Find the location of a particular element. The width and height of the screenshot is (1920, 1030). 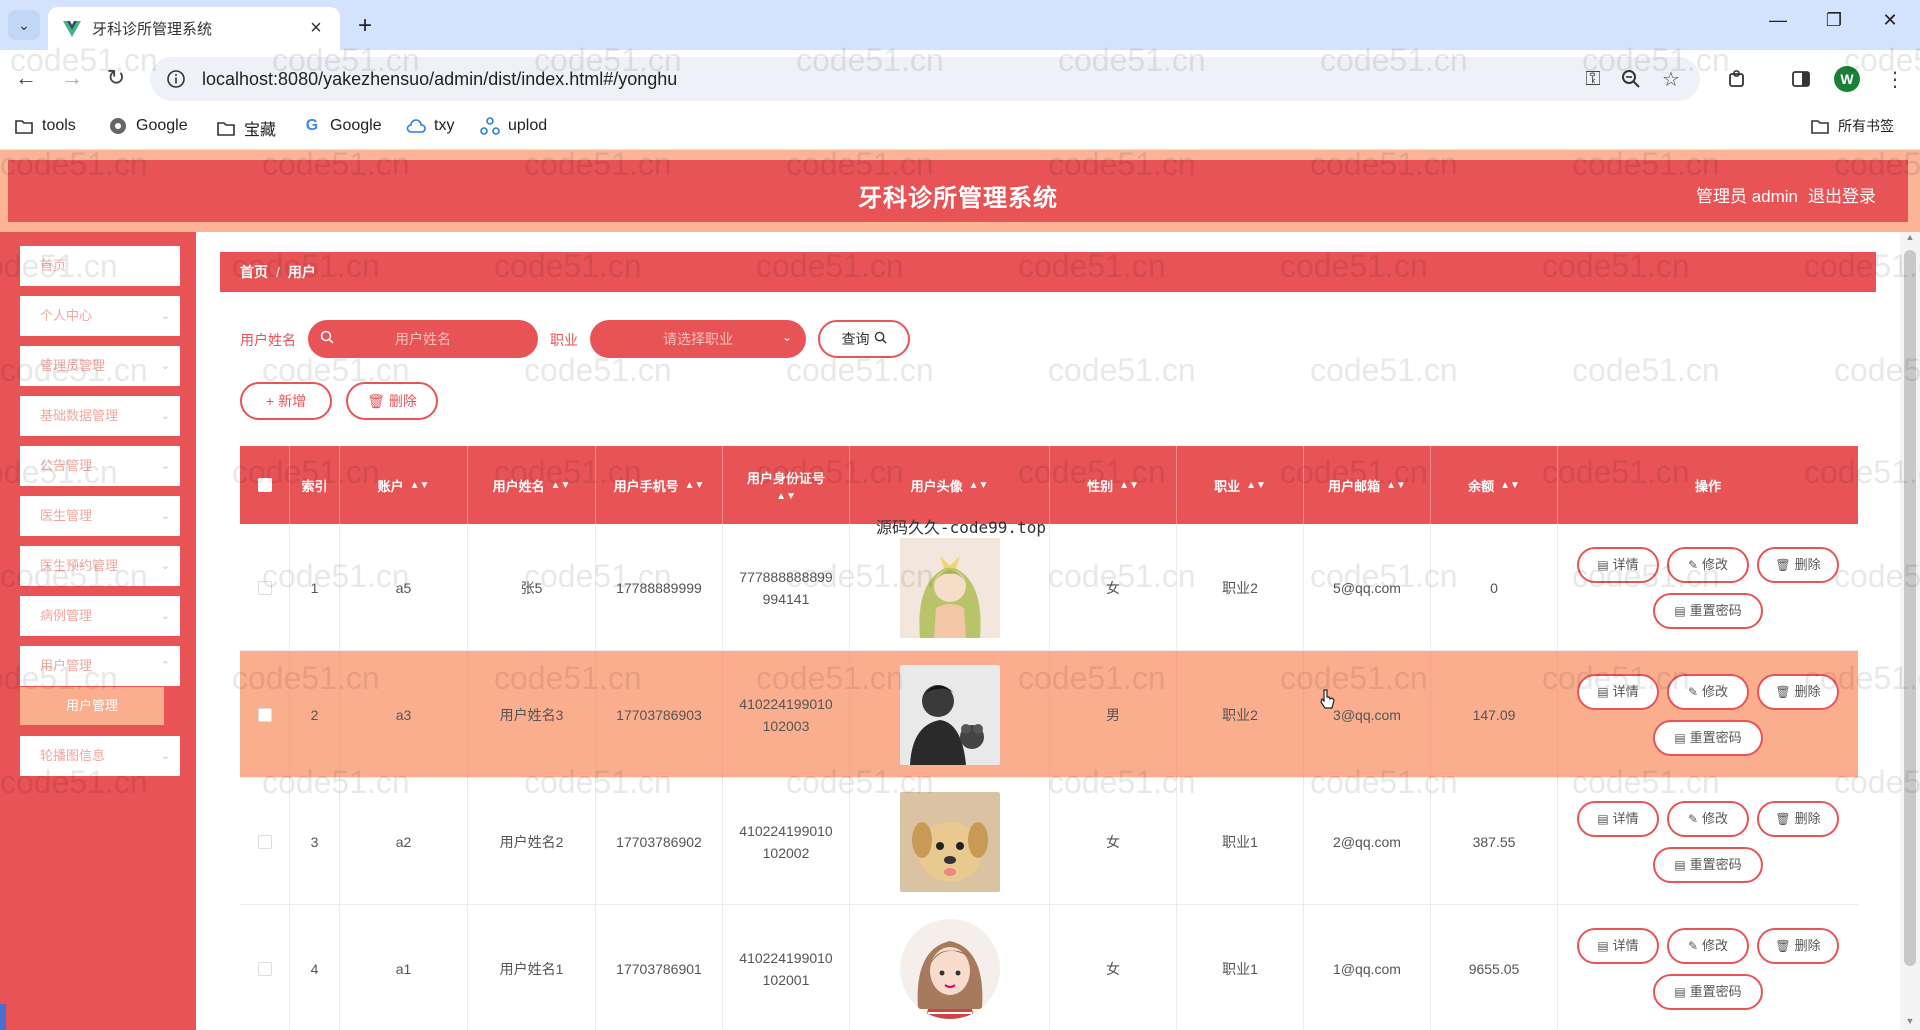

logout-link: 退出登录 is located at coordinates (1842, 194).